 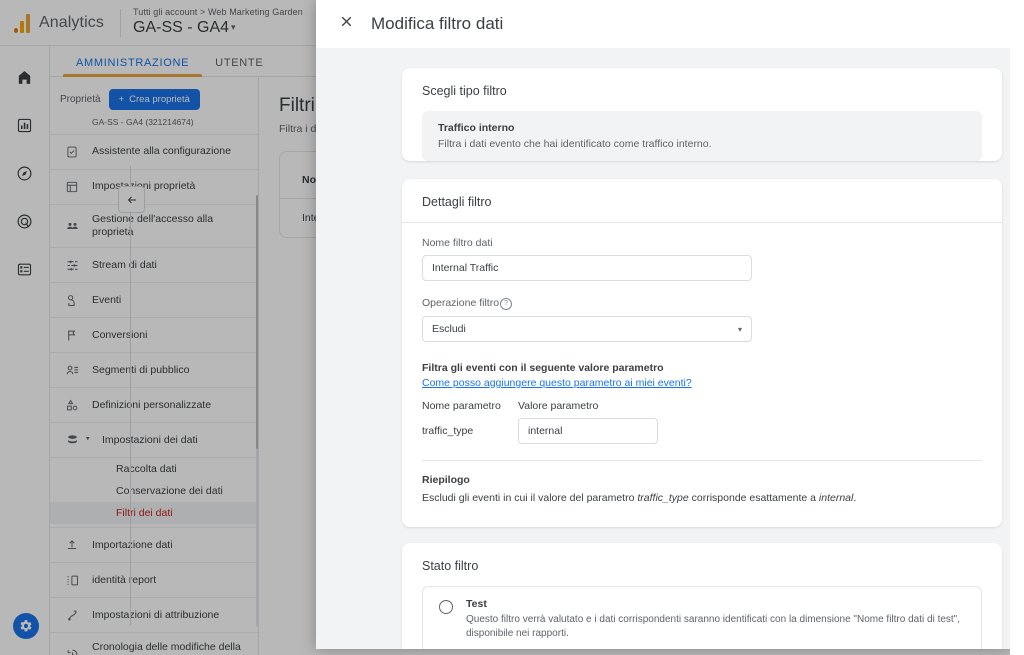 I want to click on sidebar-item-reporting-identity: identità report, so click(x=154, y=581).